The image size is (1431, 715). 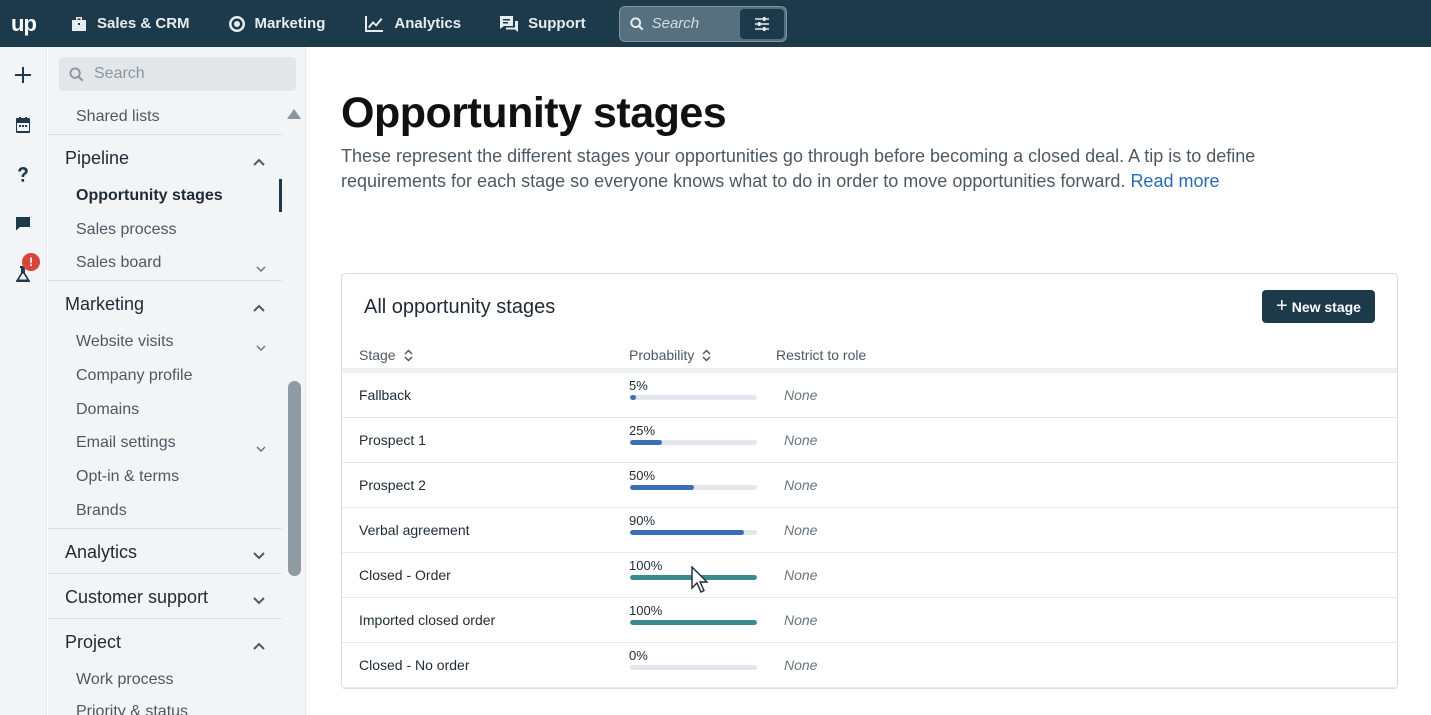 I want to click on sidebar-section-pipeline: Pipeline, so click(x=97, y=158).